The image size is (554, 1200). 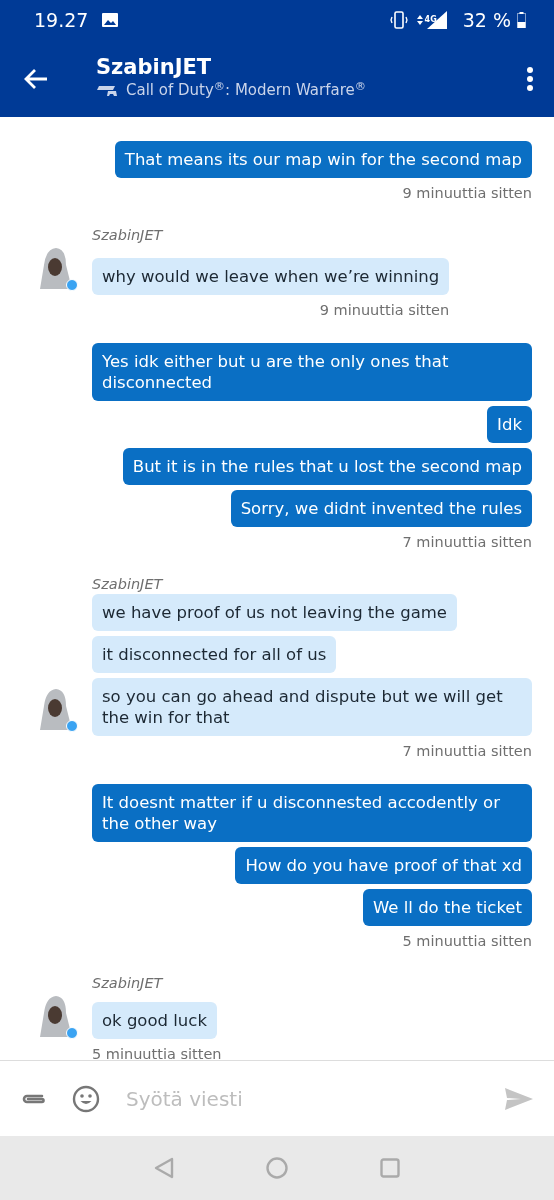 I want to click on message-bubble: it disconnected for all of us, so click(x=214, y=654).